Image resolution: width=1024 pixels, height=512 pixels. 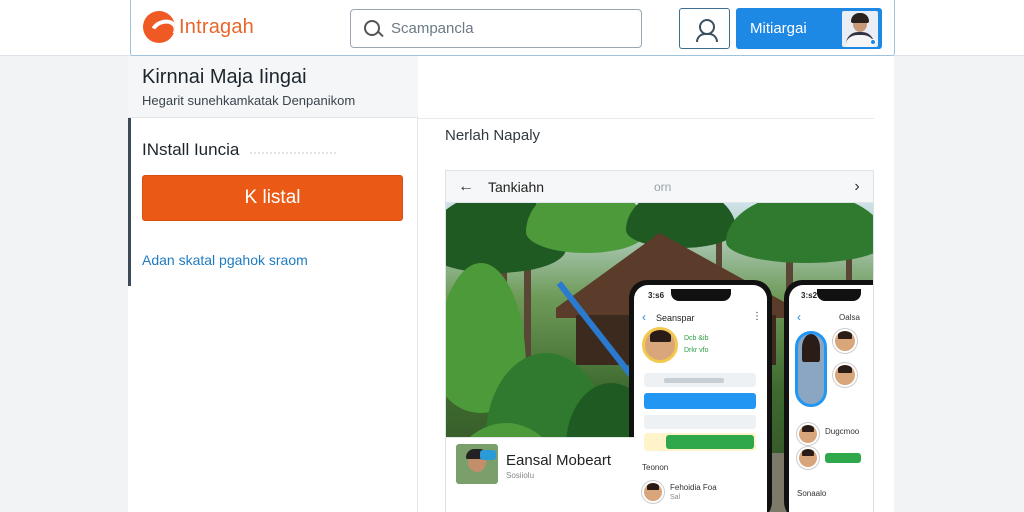 I want to click on page-subtitle: Hegarit sunehkamkatak Denpanikom, so click(x=249, y=100).